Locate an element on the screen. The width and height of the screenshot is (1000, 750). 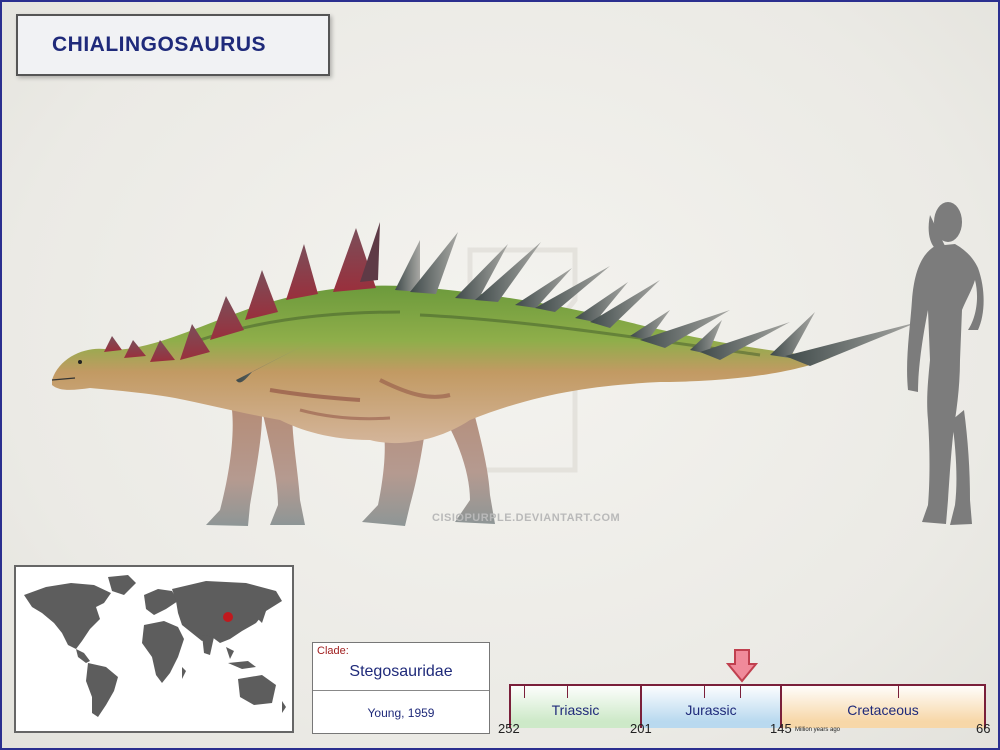
human-silhouette is located at coordinates (945, 363).